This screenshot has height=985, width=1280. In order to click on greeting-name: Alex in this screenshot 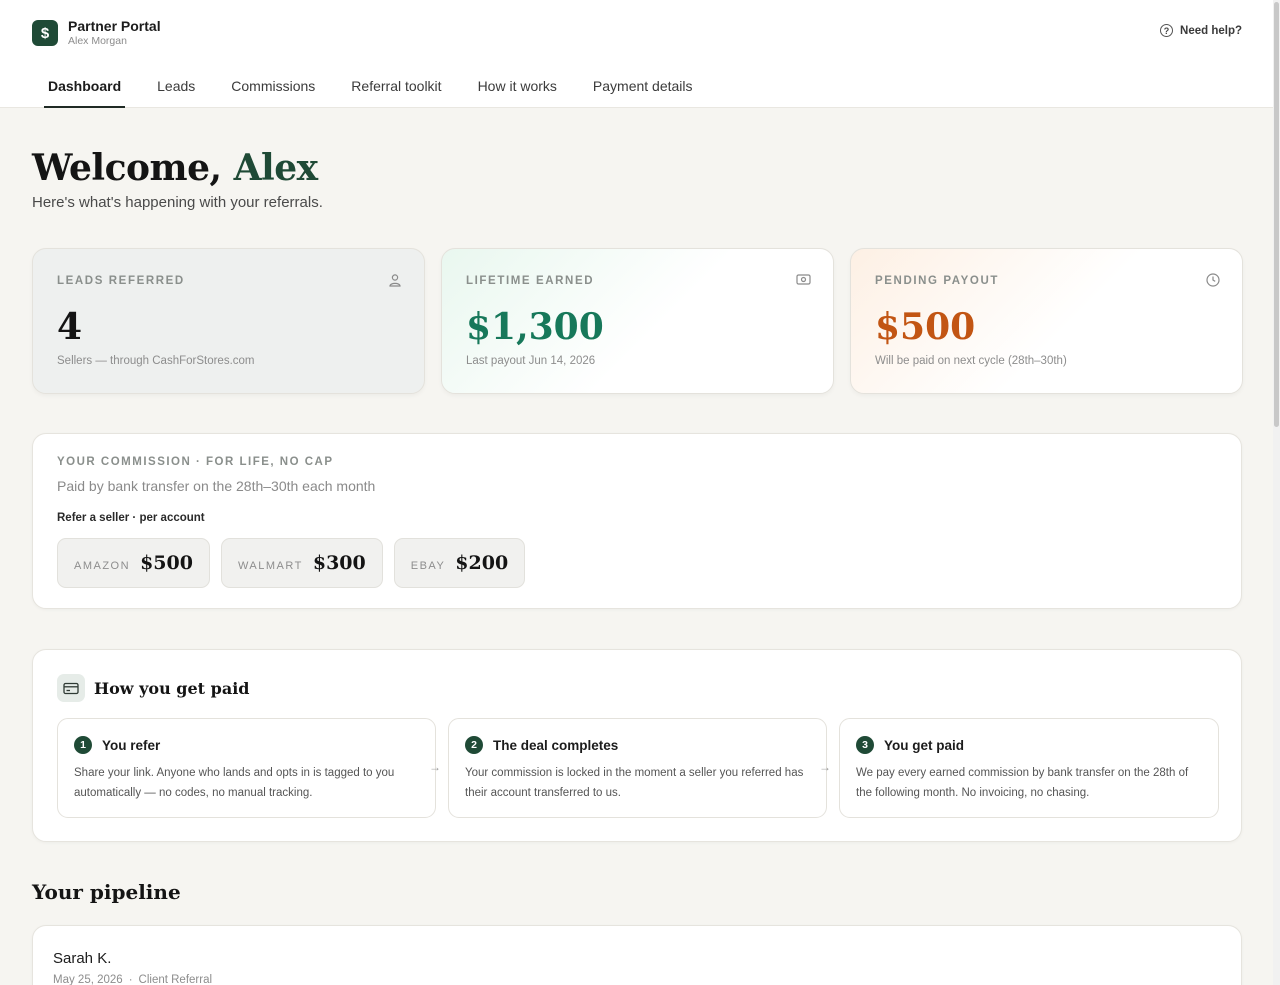, I will do `click(275, 168)`.